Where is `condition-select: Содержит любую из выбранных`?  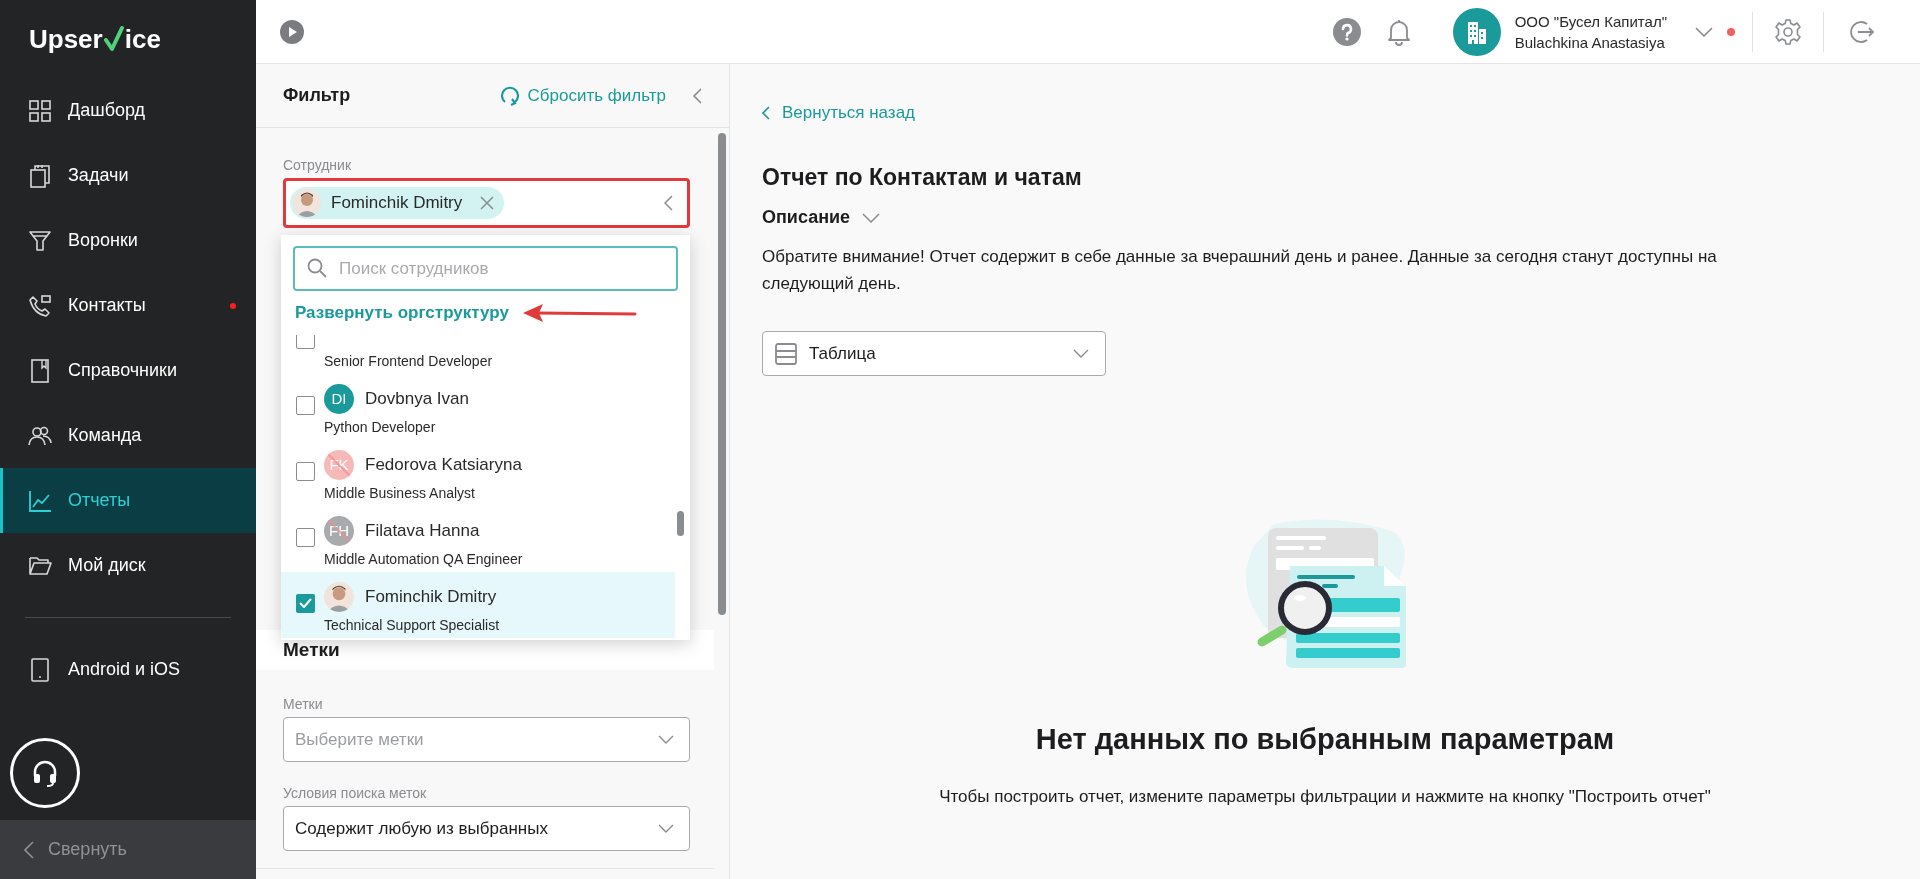 condition-select: Содержит любую из выбранных is located at coordinates (486, 828).